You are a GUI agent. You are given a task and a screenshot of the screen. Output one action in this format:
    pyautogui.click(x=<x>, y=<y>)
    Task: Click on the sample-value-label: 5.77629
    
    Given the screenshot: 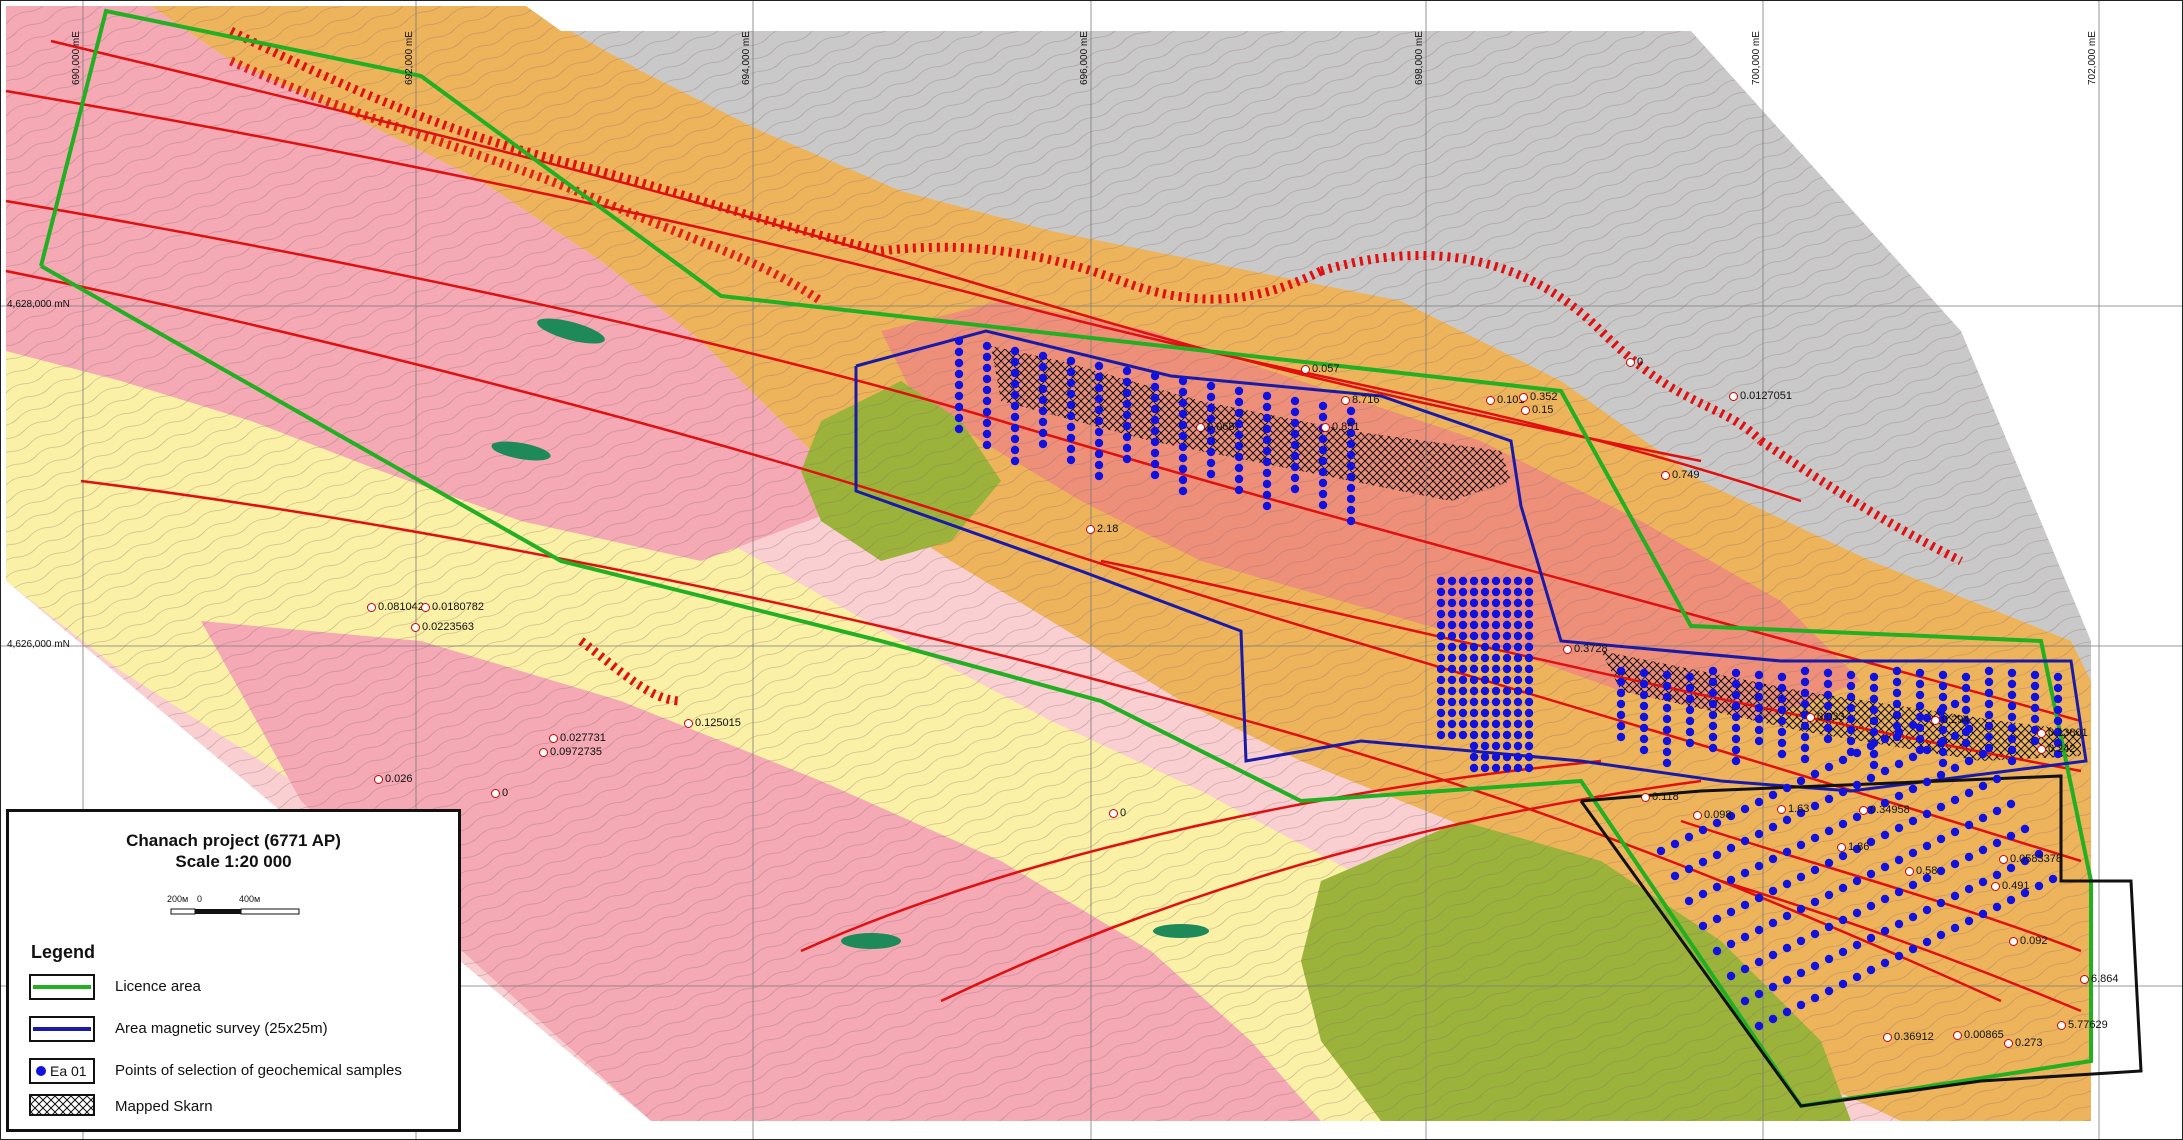 What is the action you would take?
    pyautogui.click(x=2082, y=1025)
    